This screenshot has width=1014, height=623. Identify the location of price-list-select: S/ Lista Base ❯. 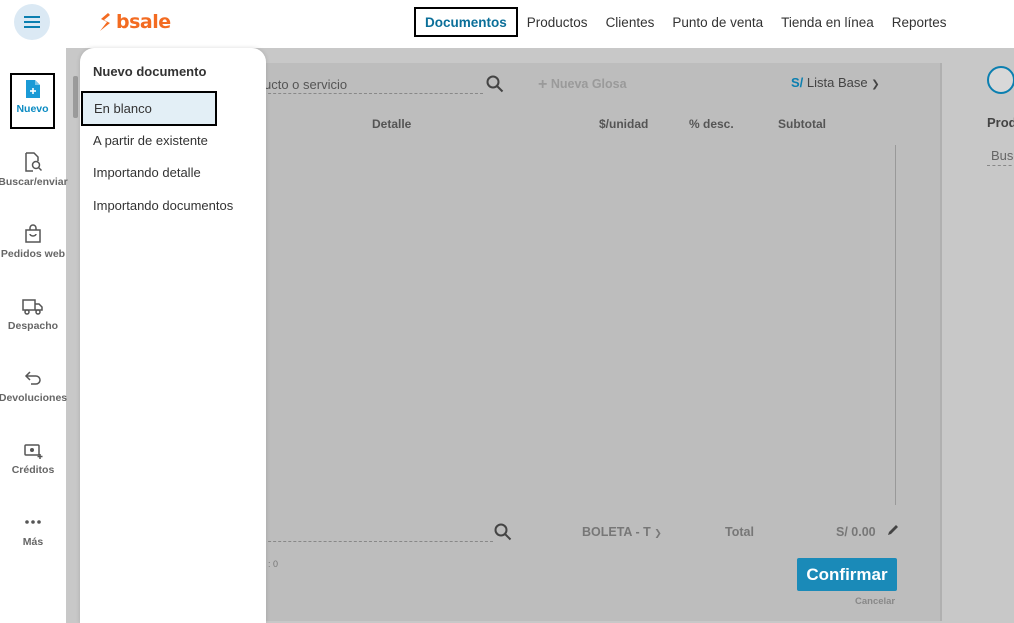
(835, 82).